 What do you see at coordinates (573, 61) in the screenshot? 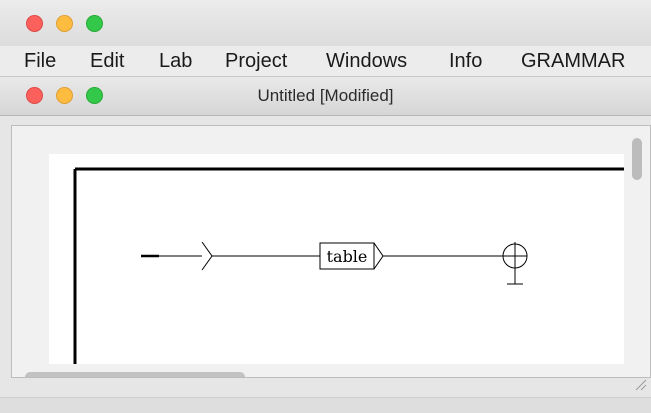
I see `menu-grammar: GRAMMAR` at bounding box center [573, 61].